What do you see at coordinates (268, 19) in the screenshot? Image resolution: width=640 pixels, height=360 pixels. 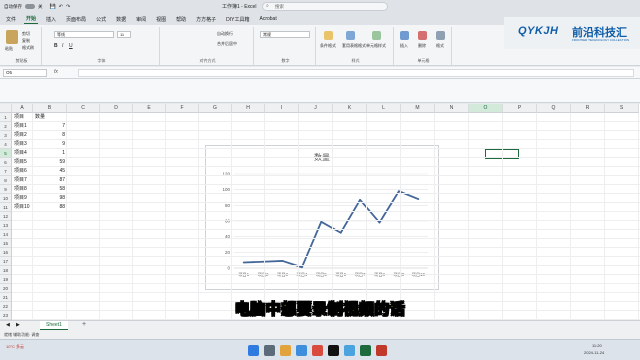 I see `tab-11: Acrobat` at bounding box center [268, 19].